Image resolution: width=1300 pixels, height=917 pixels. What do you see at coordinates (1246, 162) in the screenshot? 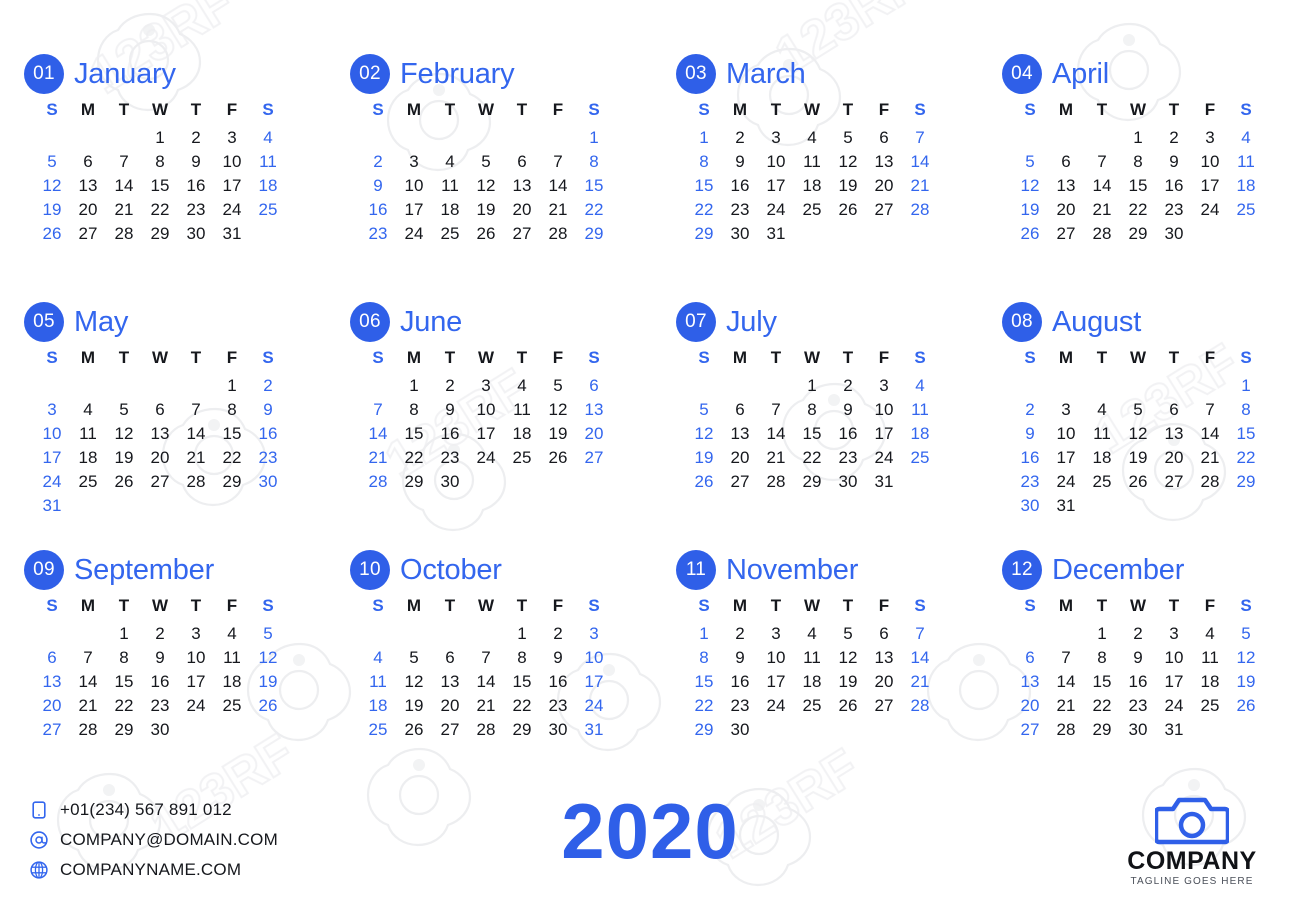
I see `day-cell: 11` at bounding box center [1246, 162].